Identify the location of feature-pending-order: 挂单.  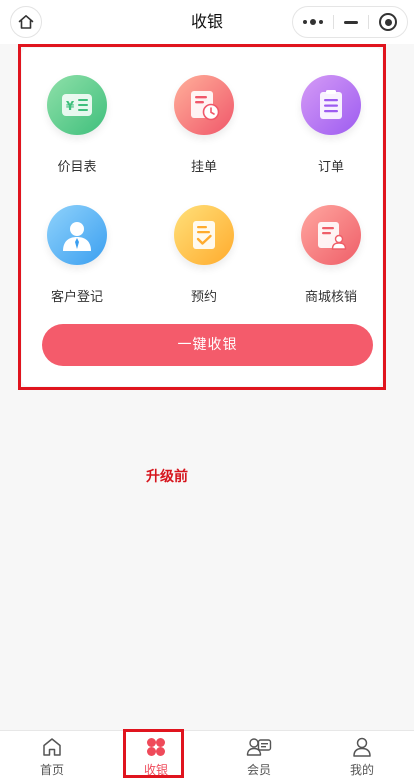
(204, 130).